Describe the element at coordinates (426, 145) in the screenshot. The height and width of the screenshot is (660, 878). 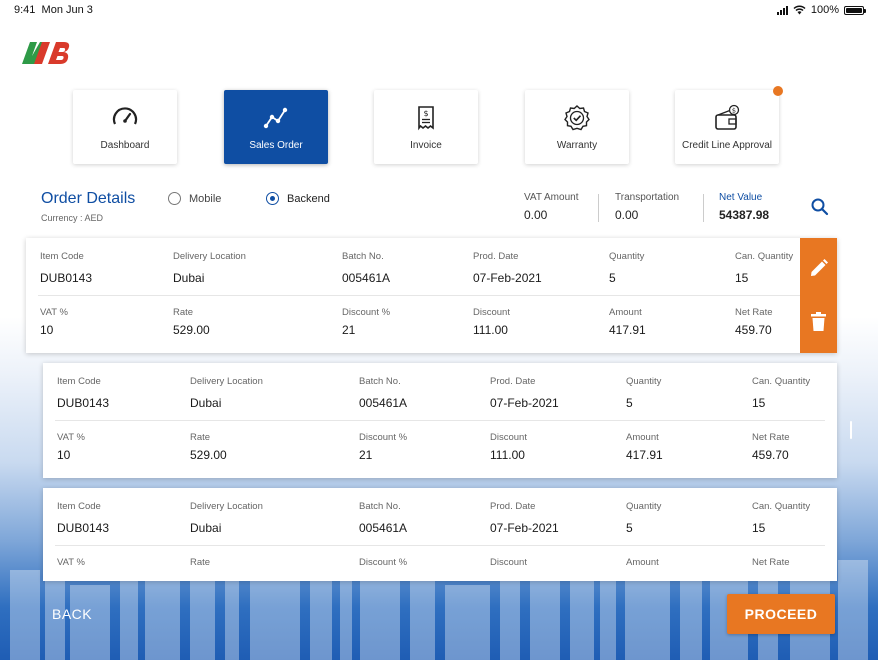
I see `nav-invoice-label: Invoice` at that location.